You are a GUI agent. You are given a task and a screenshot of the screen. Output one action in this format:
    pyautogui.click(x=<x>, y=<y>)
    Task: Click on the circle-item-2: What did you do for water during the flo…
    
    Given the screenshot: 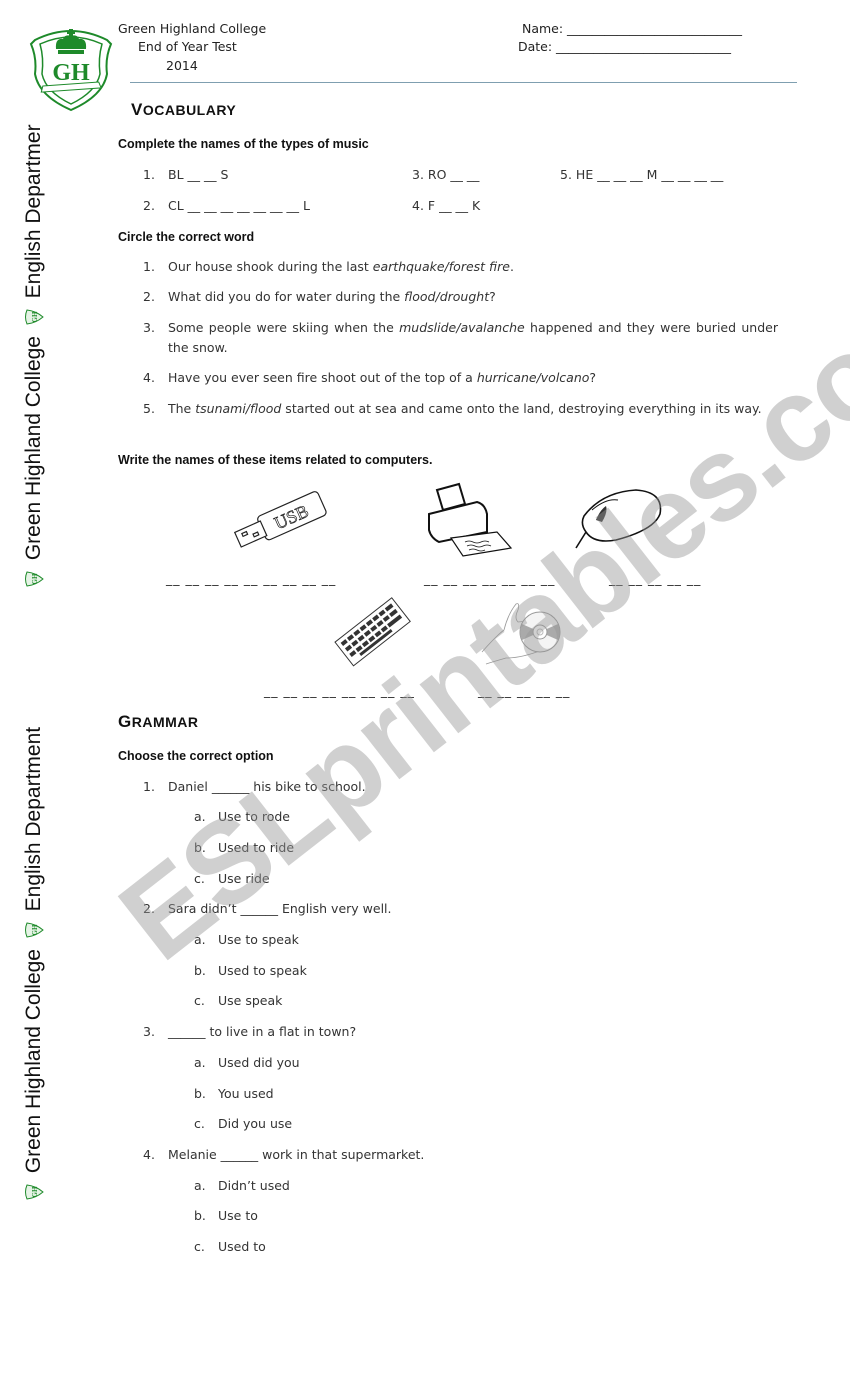 What is the action you would take?
    pyautogui.click(x=332, y=296)
    